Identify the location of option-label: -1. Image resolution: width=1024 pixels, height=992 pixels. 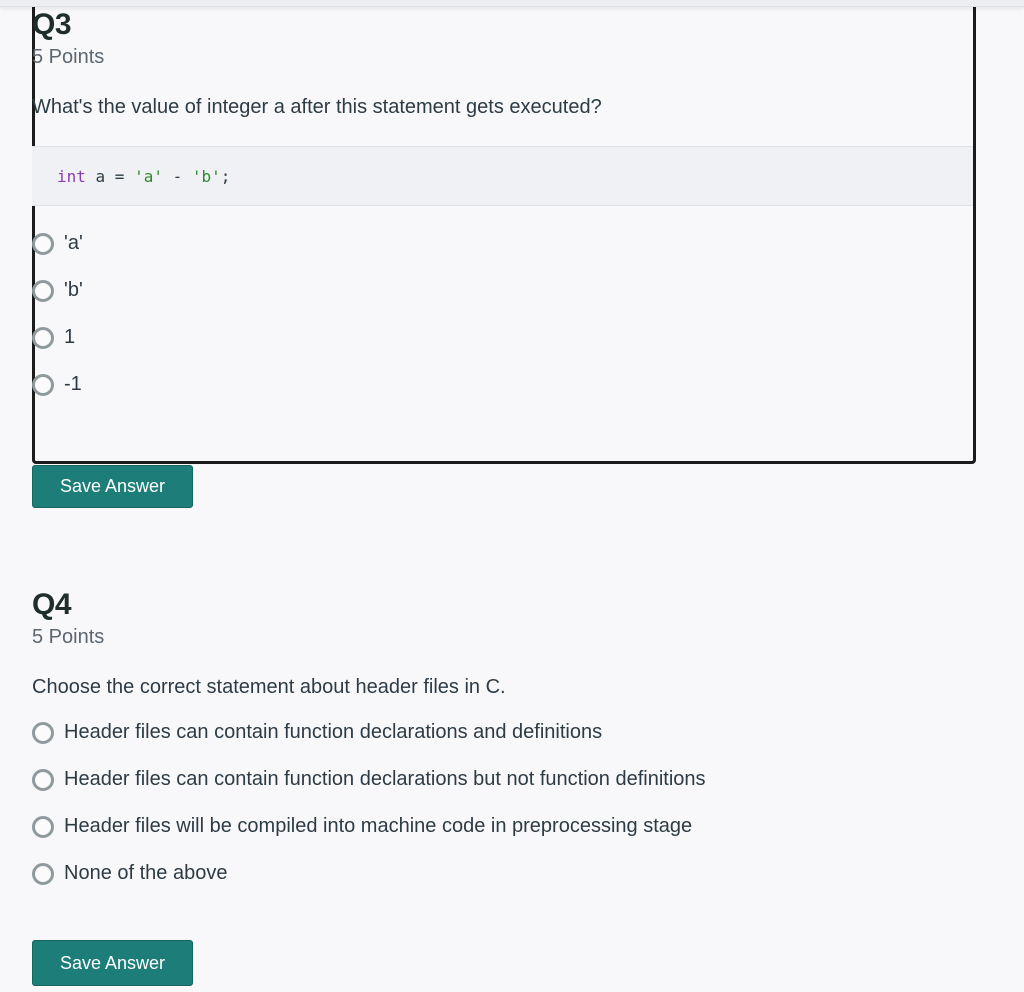
(73, 384).